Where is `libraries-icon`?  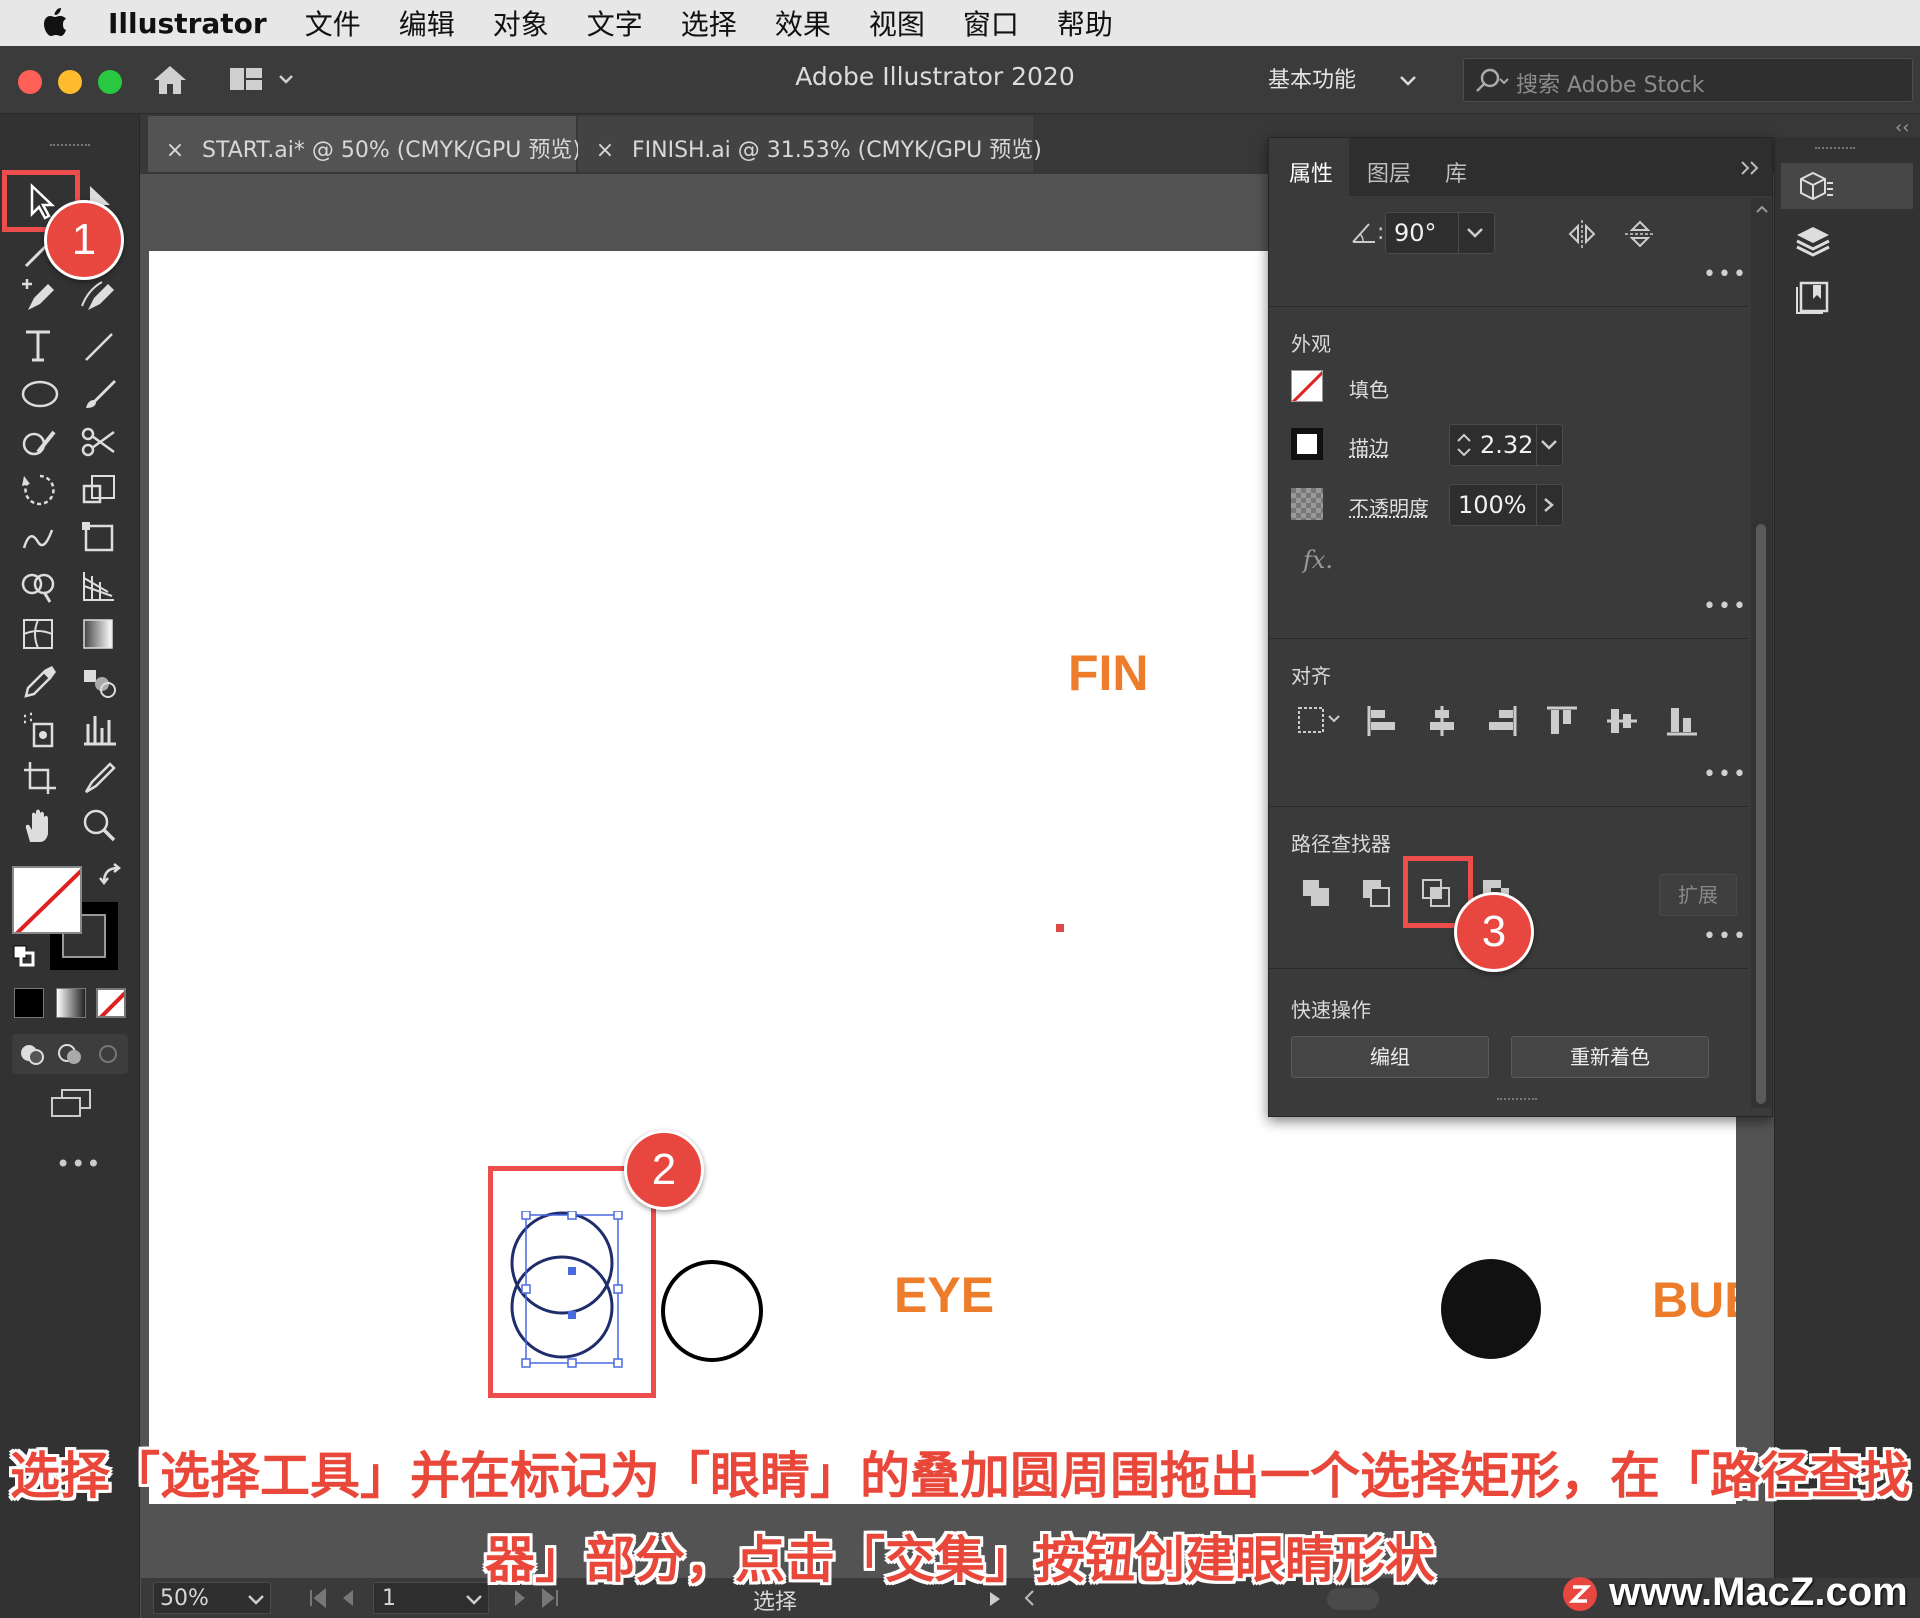 libraries-icon is located at coordinates (1813, 297).